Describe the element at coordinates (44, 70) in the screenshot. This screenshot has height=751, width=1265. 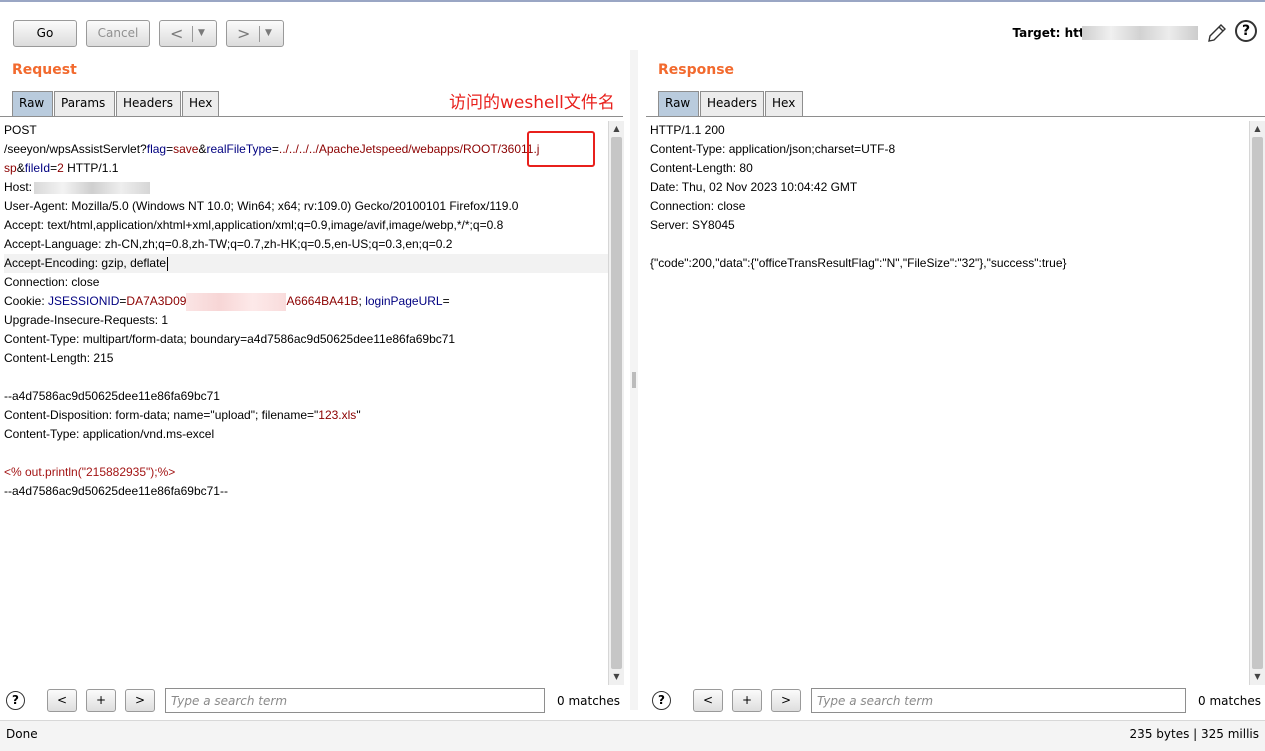
I see `request-title: Request` at that location.